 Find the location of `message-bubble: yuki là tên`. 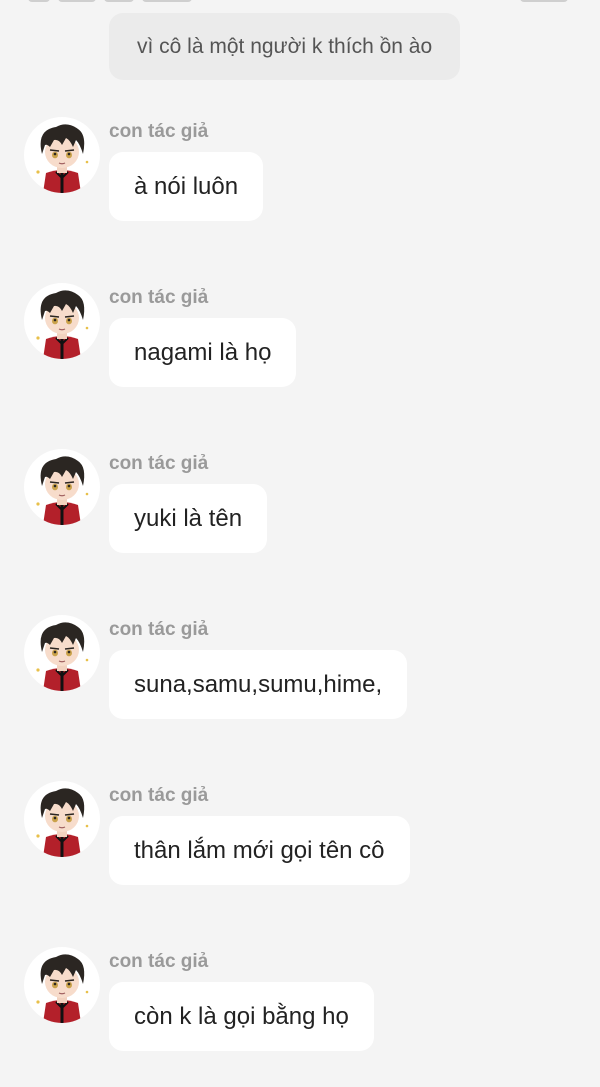

message-bubble: yuki là tên is located at coordinates (188, 518).